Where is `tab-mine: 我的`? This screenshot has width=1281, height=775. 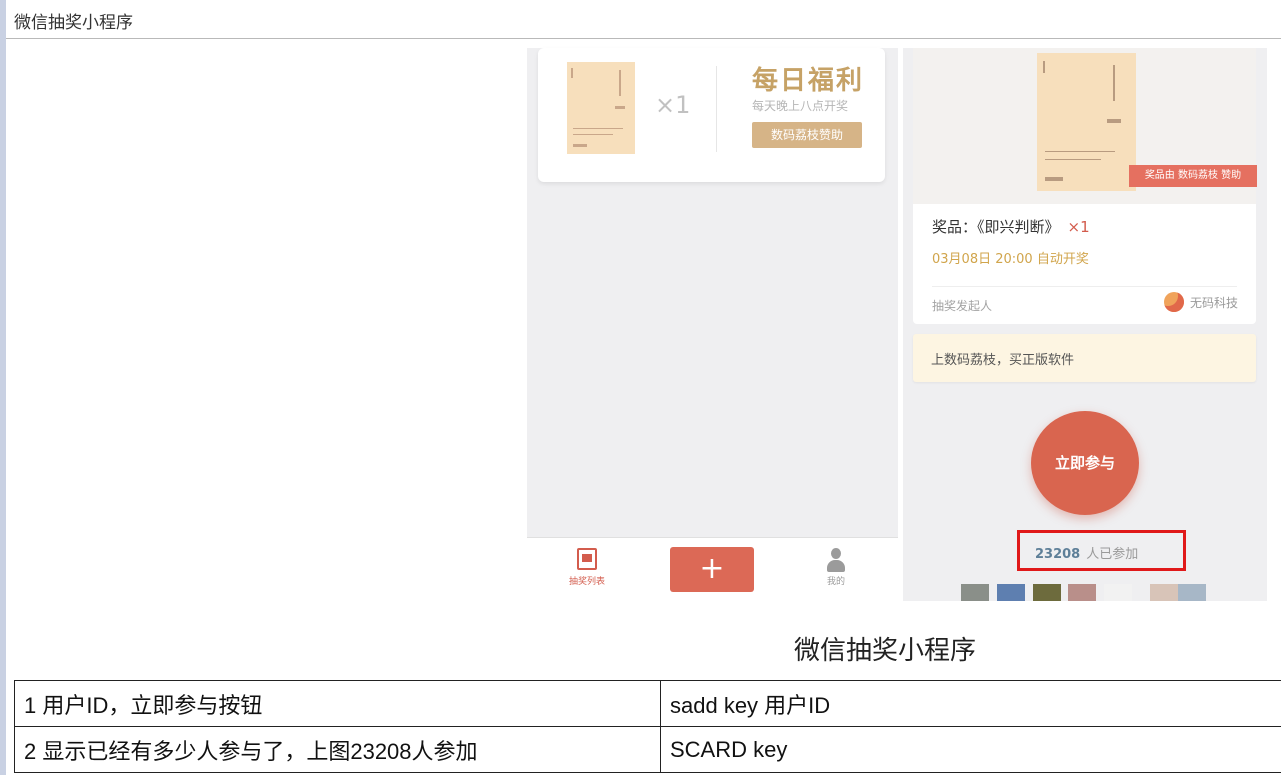
tab-mine: 我的 is located at coordinates (836, 567).